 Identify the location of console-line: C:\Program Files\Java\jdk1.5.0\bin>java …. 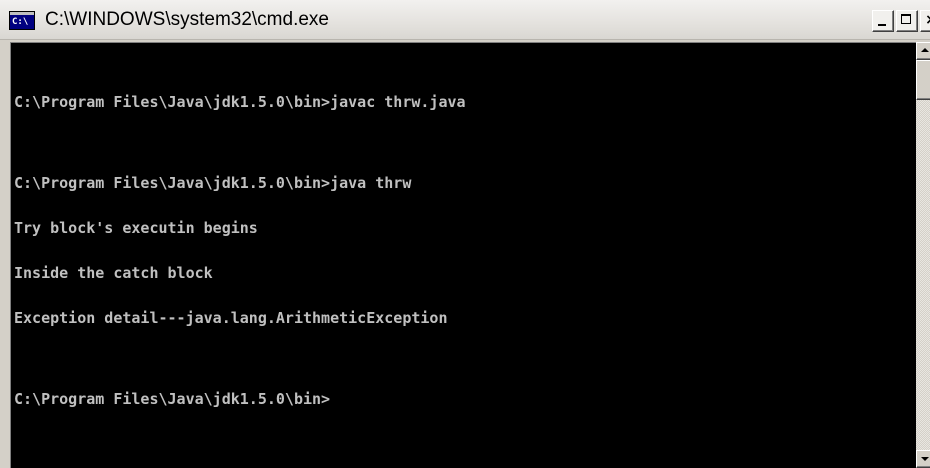
(213, 183).